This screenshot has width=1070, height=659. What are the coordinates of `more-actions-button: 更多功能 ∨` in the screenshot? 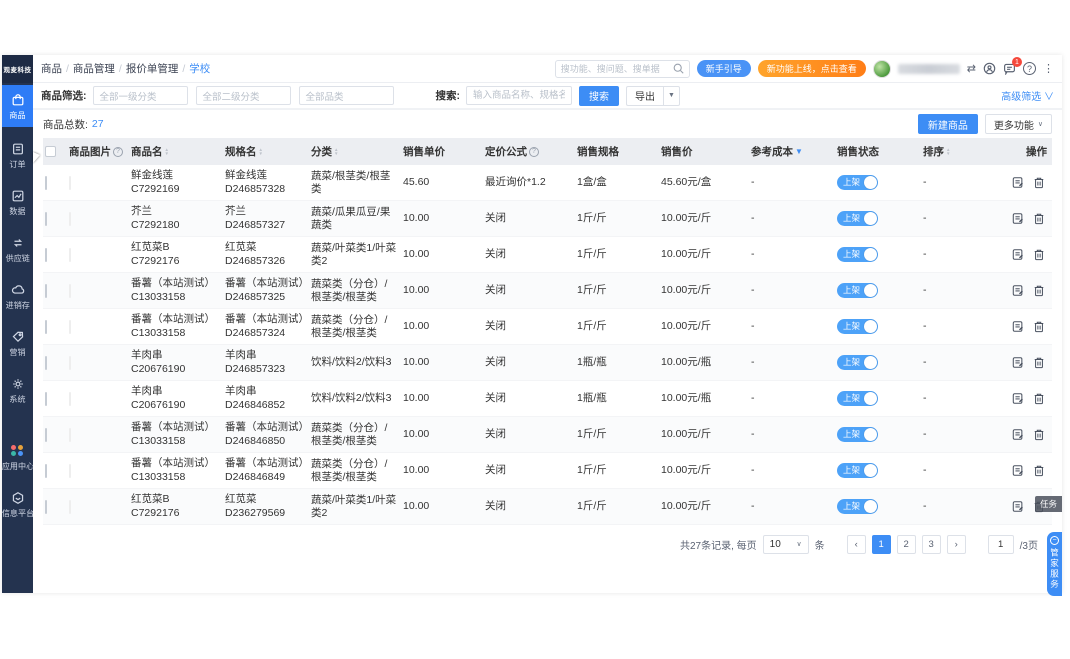 It's located at (1018, 124).